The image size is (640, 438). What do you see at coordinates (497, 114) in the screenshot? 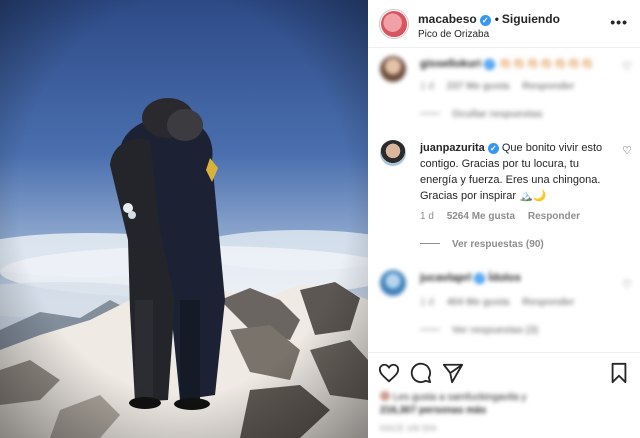
I see `replies-label: Ocultar respuestas` at bounding box center [497, 114].